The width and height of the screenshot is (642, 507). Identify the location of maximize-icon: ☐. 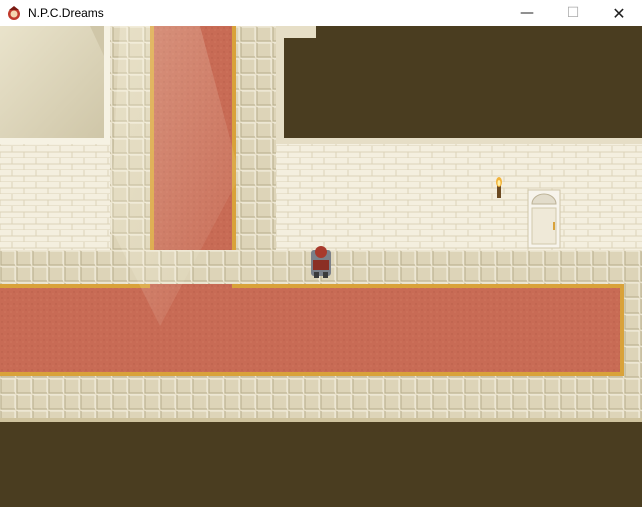
(573, 13).